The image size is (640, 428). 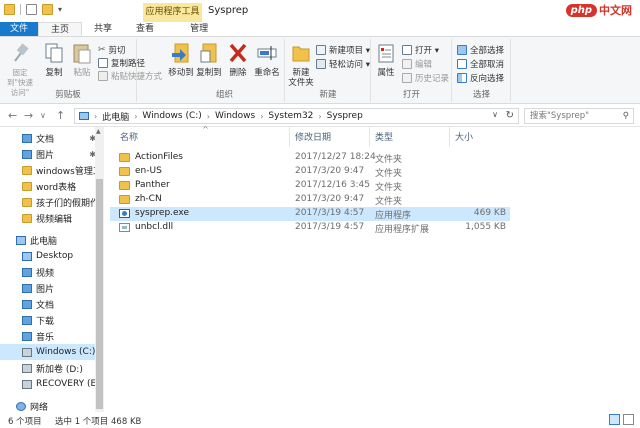 I want to click on nav-label: 音乐, so click(x=45, y=337).